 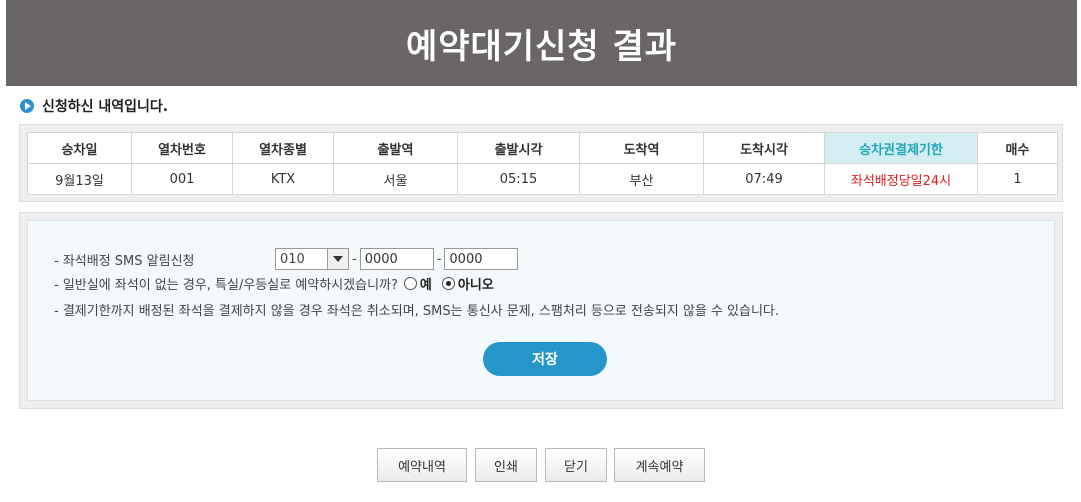 I want to click on sms-label: - 좌석배정 SMS 알림신청, so click(x=124, y=261).